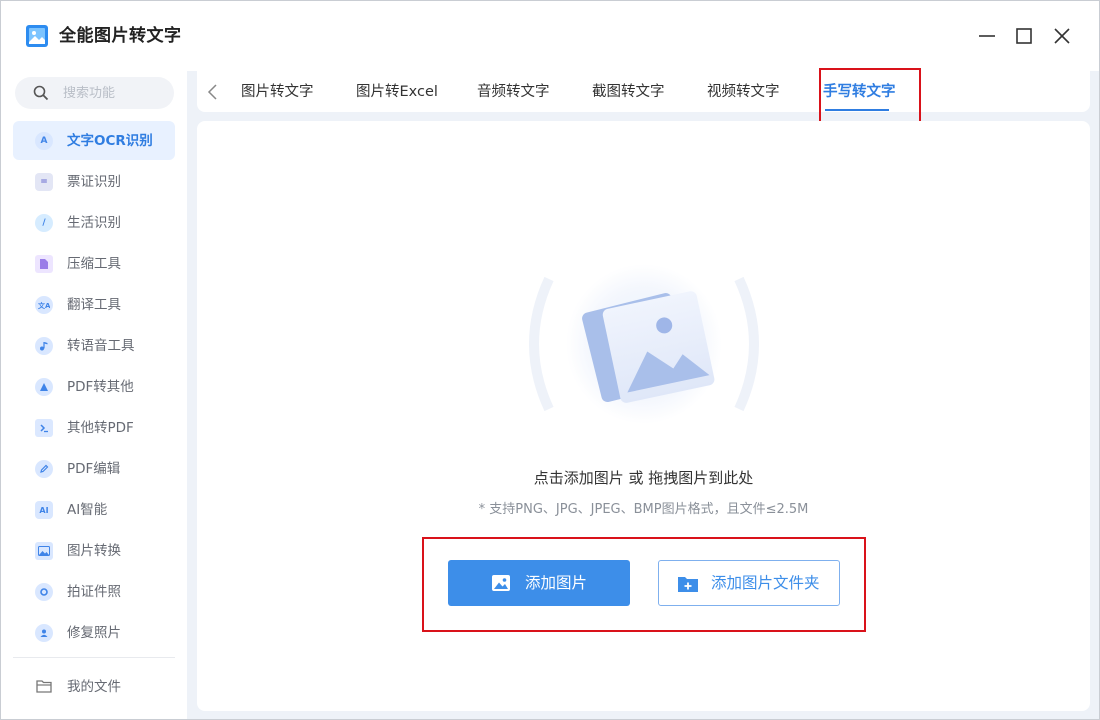 The image size is (1100, 720). What do you see at coordinates (44, 469) in the screenshot?
I see `edit-icon` at bounding box center [44, 469].